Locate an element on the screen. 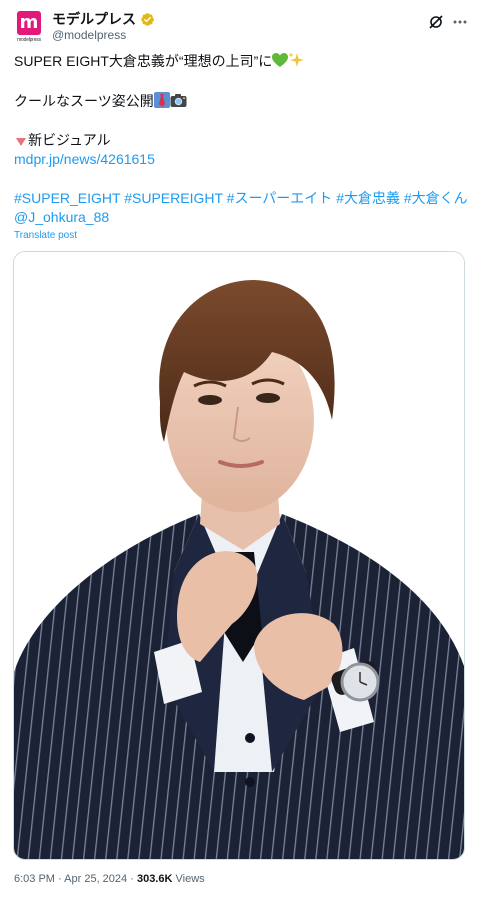  mention-link: @J_ohkura_88 is located at coordinates (61, 217).